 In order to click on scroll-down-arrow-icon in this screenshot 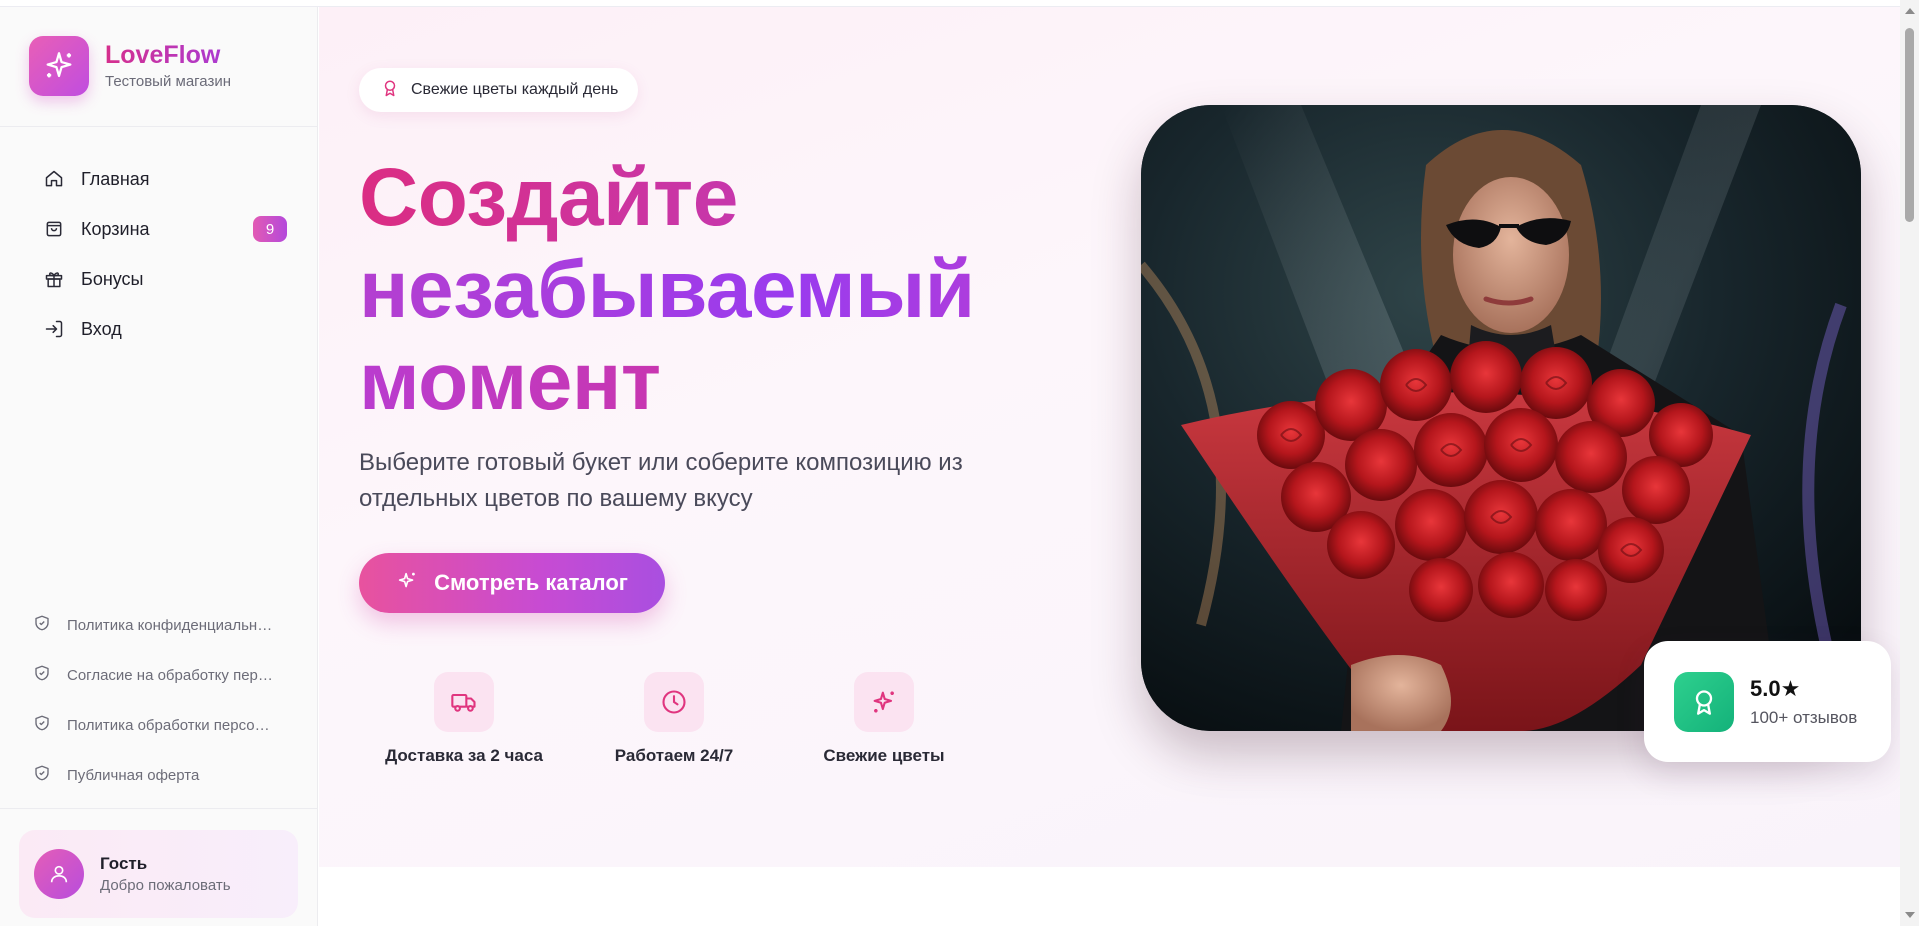, I will do `click(1910, 915)`.